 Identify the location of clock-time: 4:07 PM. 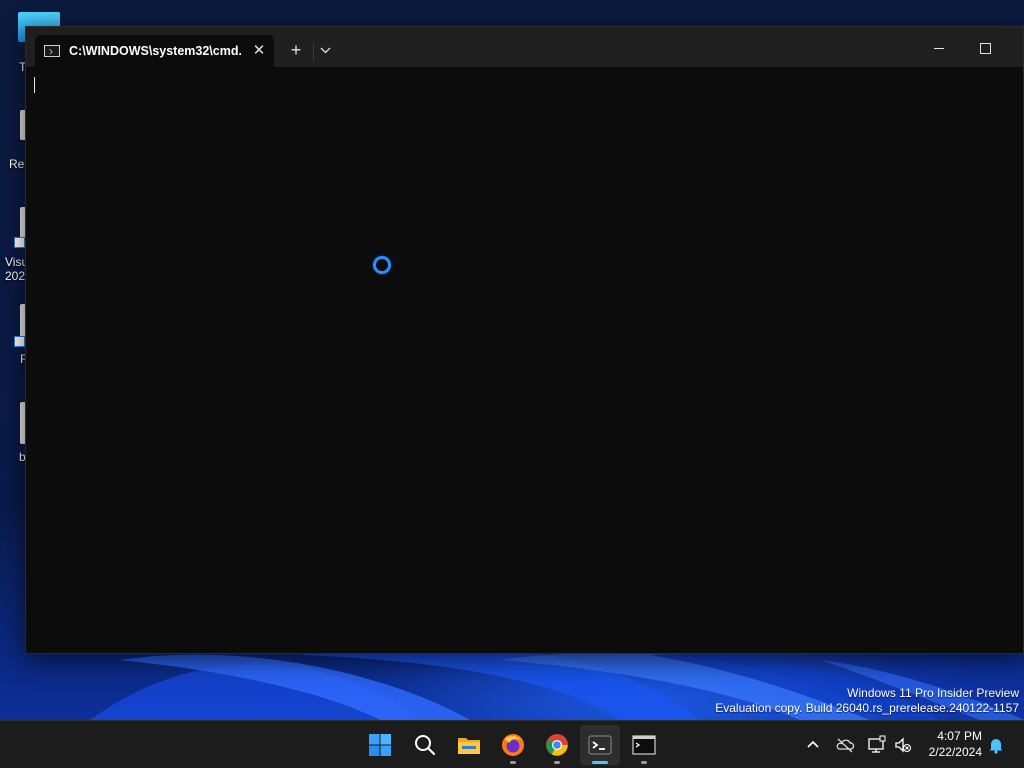
(959, 736).